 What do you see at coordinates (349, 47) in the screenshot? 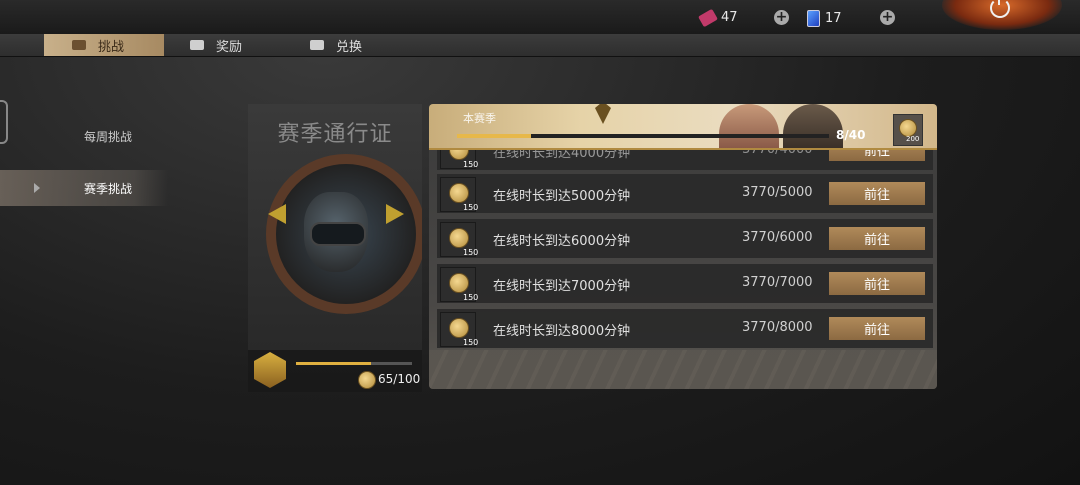
I see `tab-exchange-label: 兑换` at bounding box center [349, 47].